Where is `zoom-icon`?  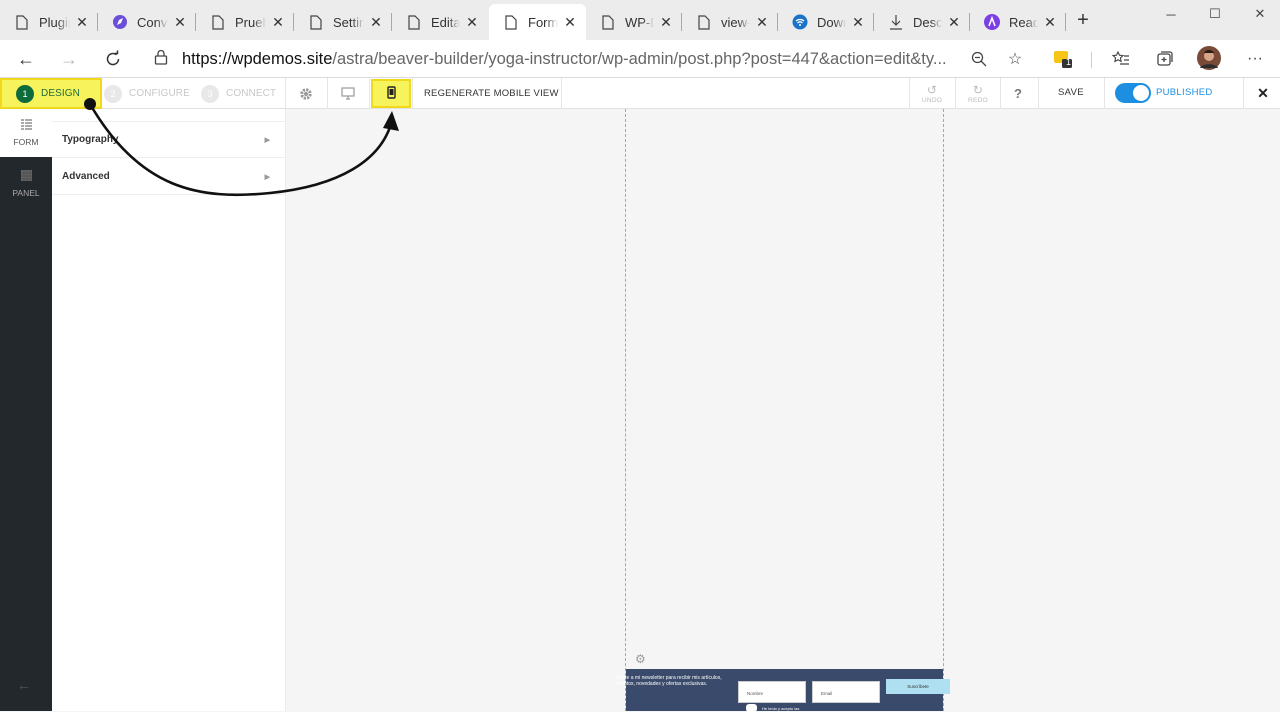 zoom-icon is located at coordinates (979, 59).